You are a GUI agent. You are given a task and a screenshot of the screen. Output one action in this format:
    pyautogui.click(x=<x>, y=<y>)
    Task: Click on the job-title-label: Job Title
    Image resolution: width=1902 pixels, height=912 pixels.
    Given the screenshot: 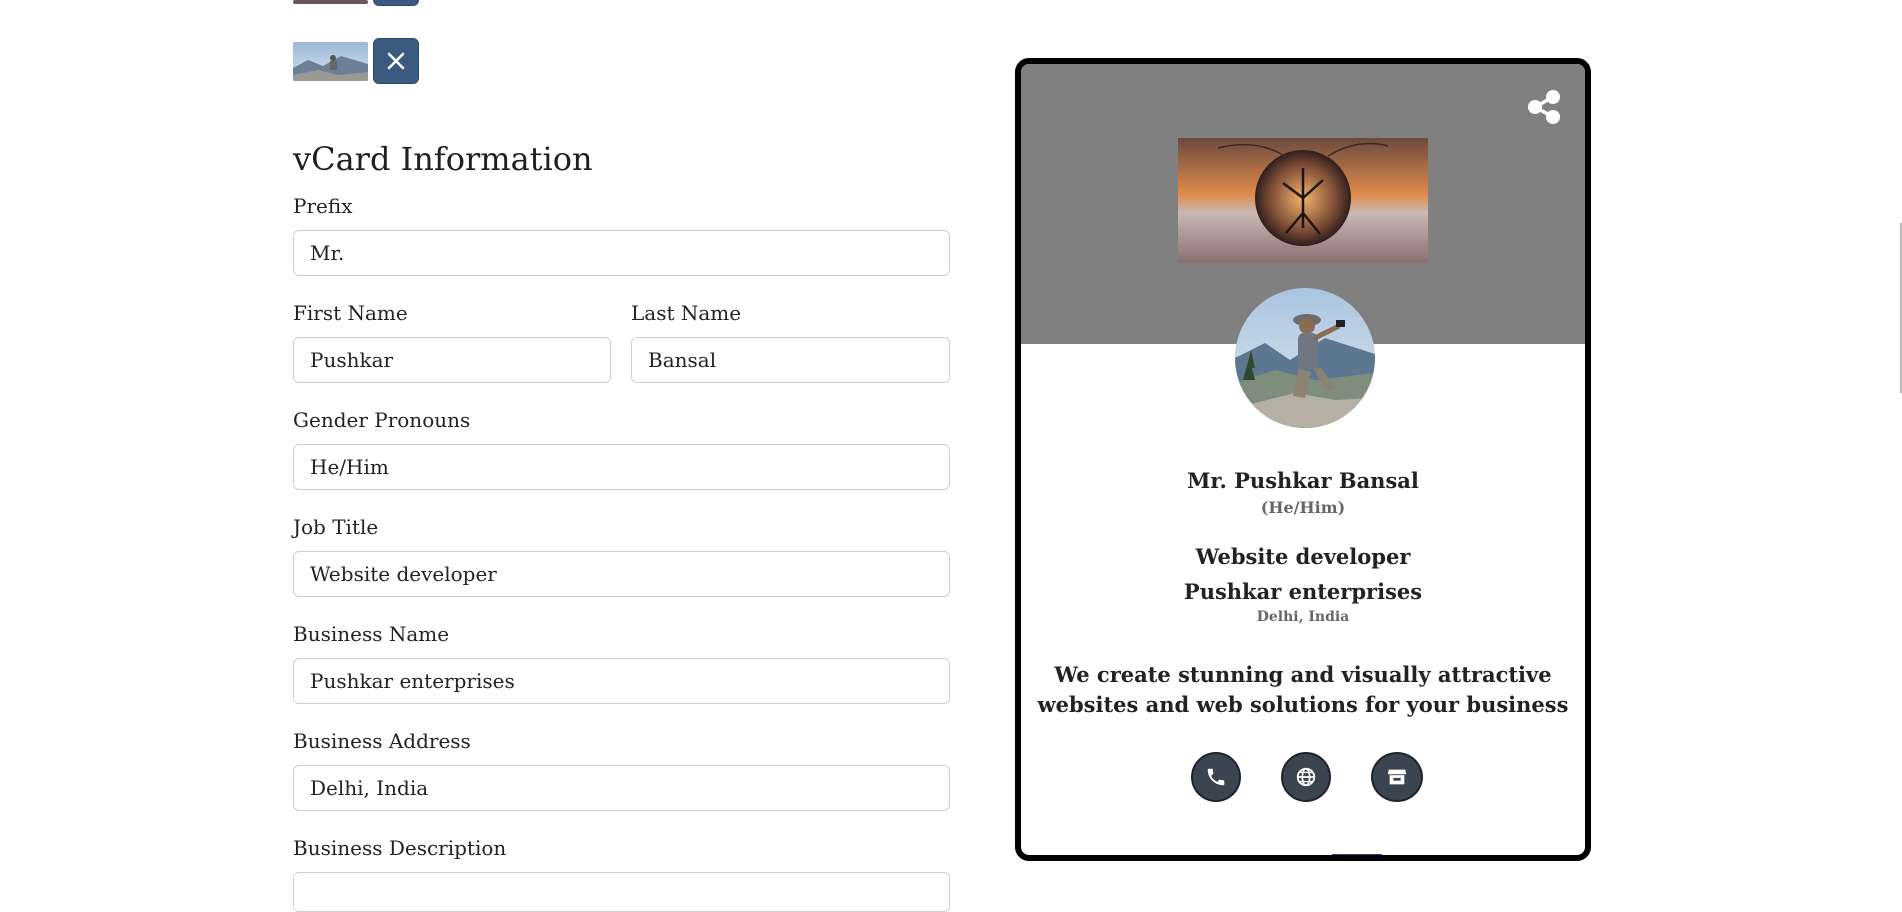 What is the action you would take?
    pyautogui.click(x=336, y=527)
    